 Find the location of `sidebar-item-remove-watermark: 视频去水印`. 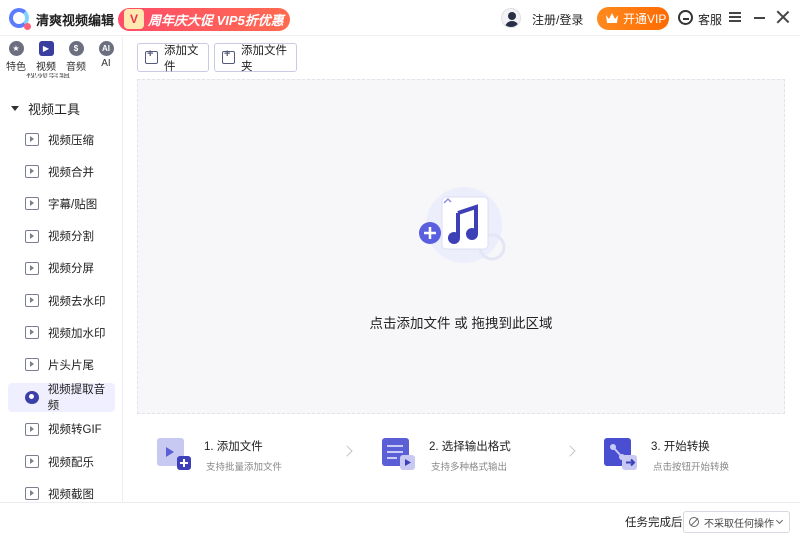

sidebar-item-remove-watermark: 视频去水印 is located at coordinates (61, 300).